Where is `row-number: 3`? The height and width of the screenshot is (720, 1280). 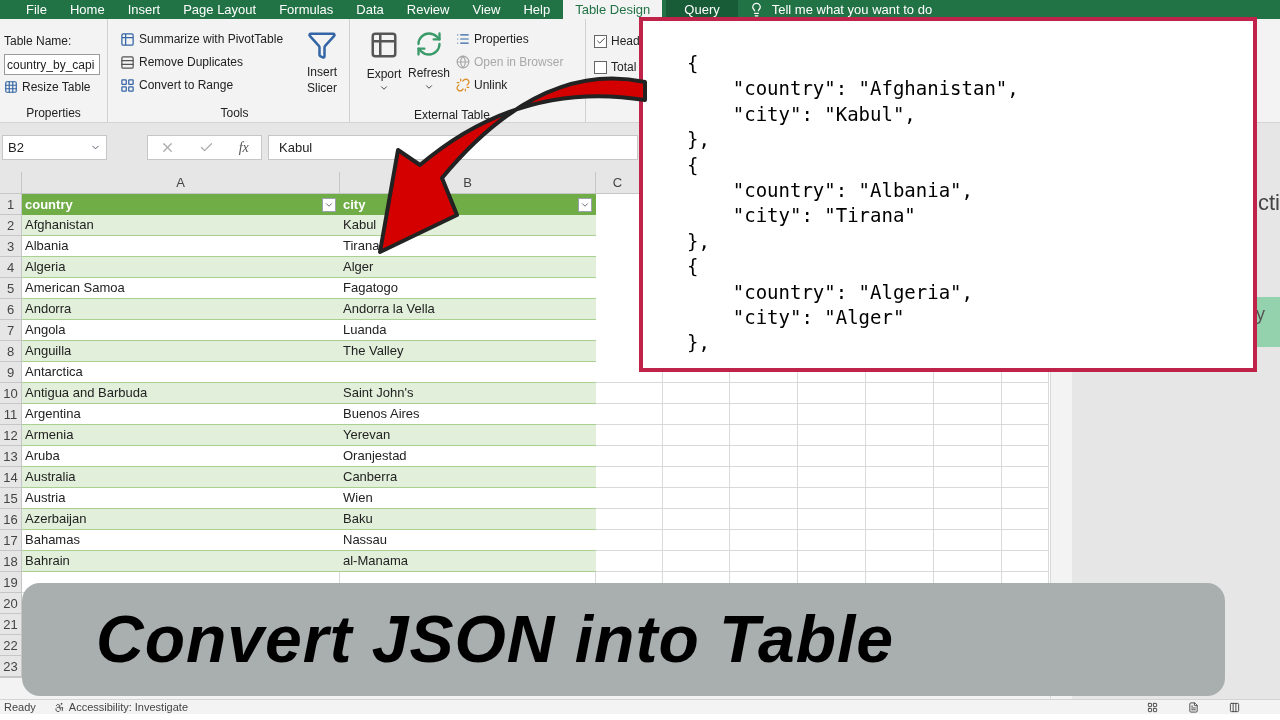 row-number: 3 is located at coordinates (11, 246).